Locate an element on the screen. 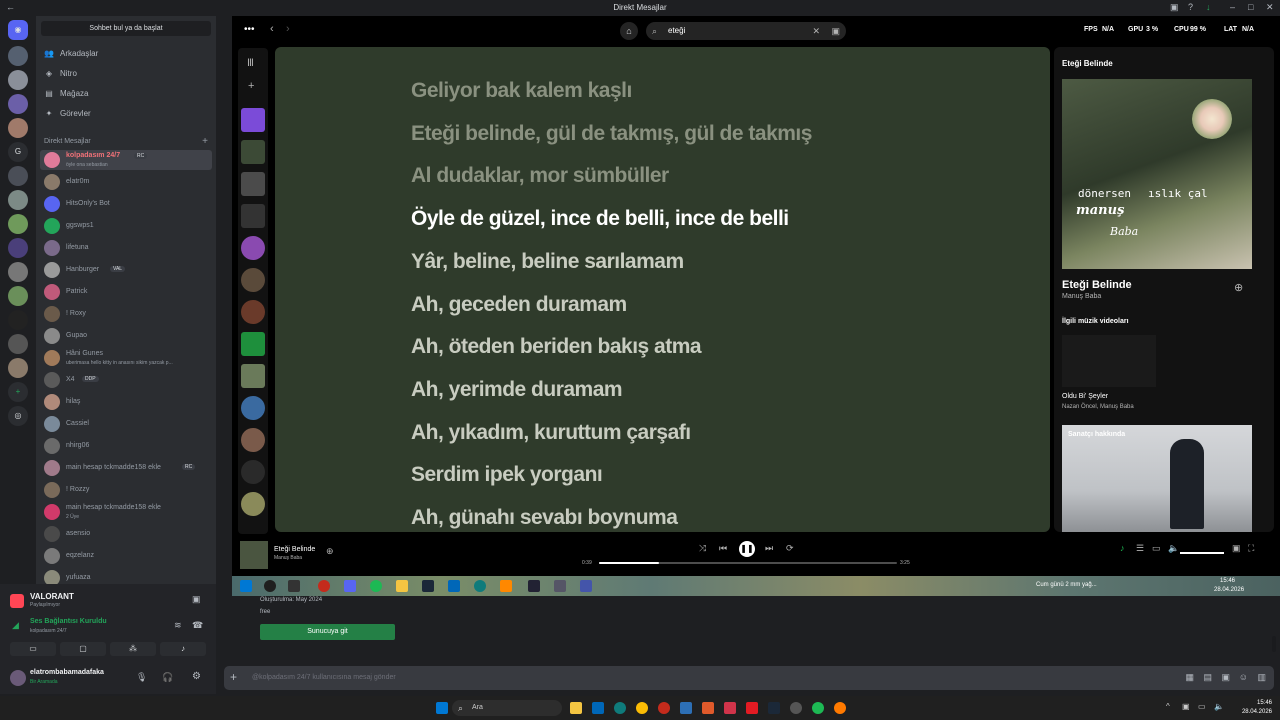 The image size is (1280, 720). pause-button: ❚❚ is located at coordinates (747, 549).